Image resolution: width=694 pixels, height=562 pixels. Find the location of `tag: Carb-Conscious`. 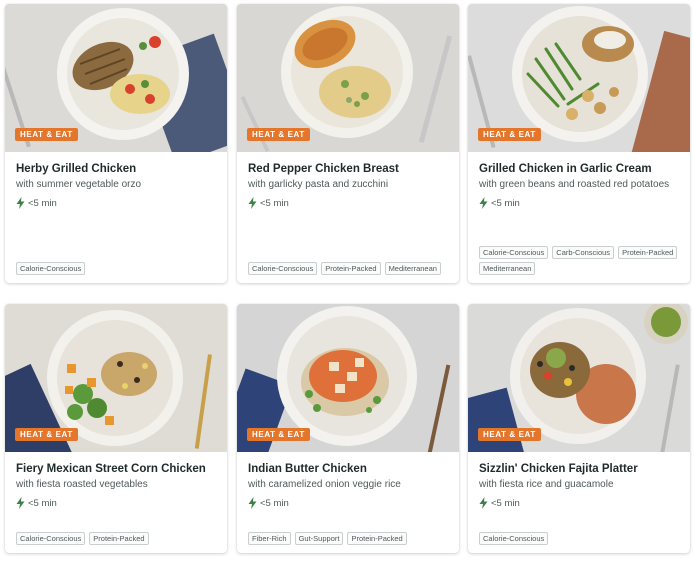

tag: Carb-Conscious is located at coordinates (583, 252).